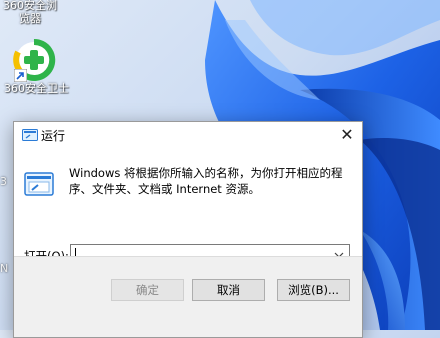  What do you see at coordinates (36, 88) in the screenshot?
I see `desktop-icon-label: 360安全卫士` at bounding box center [36, 88].